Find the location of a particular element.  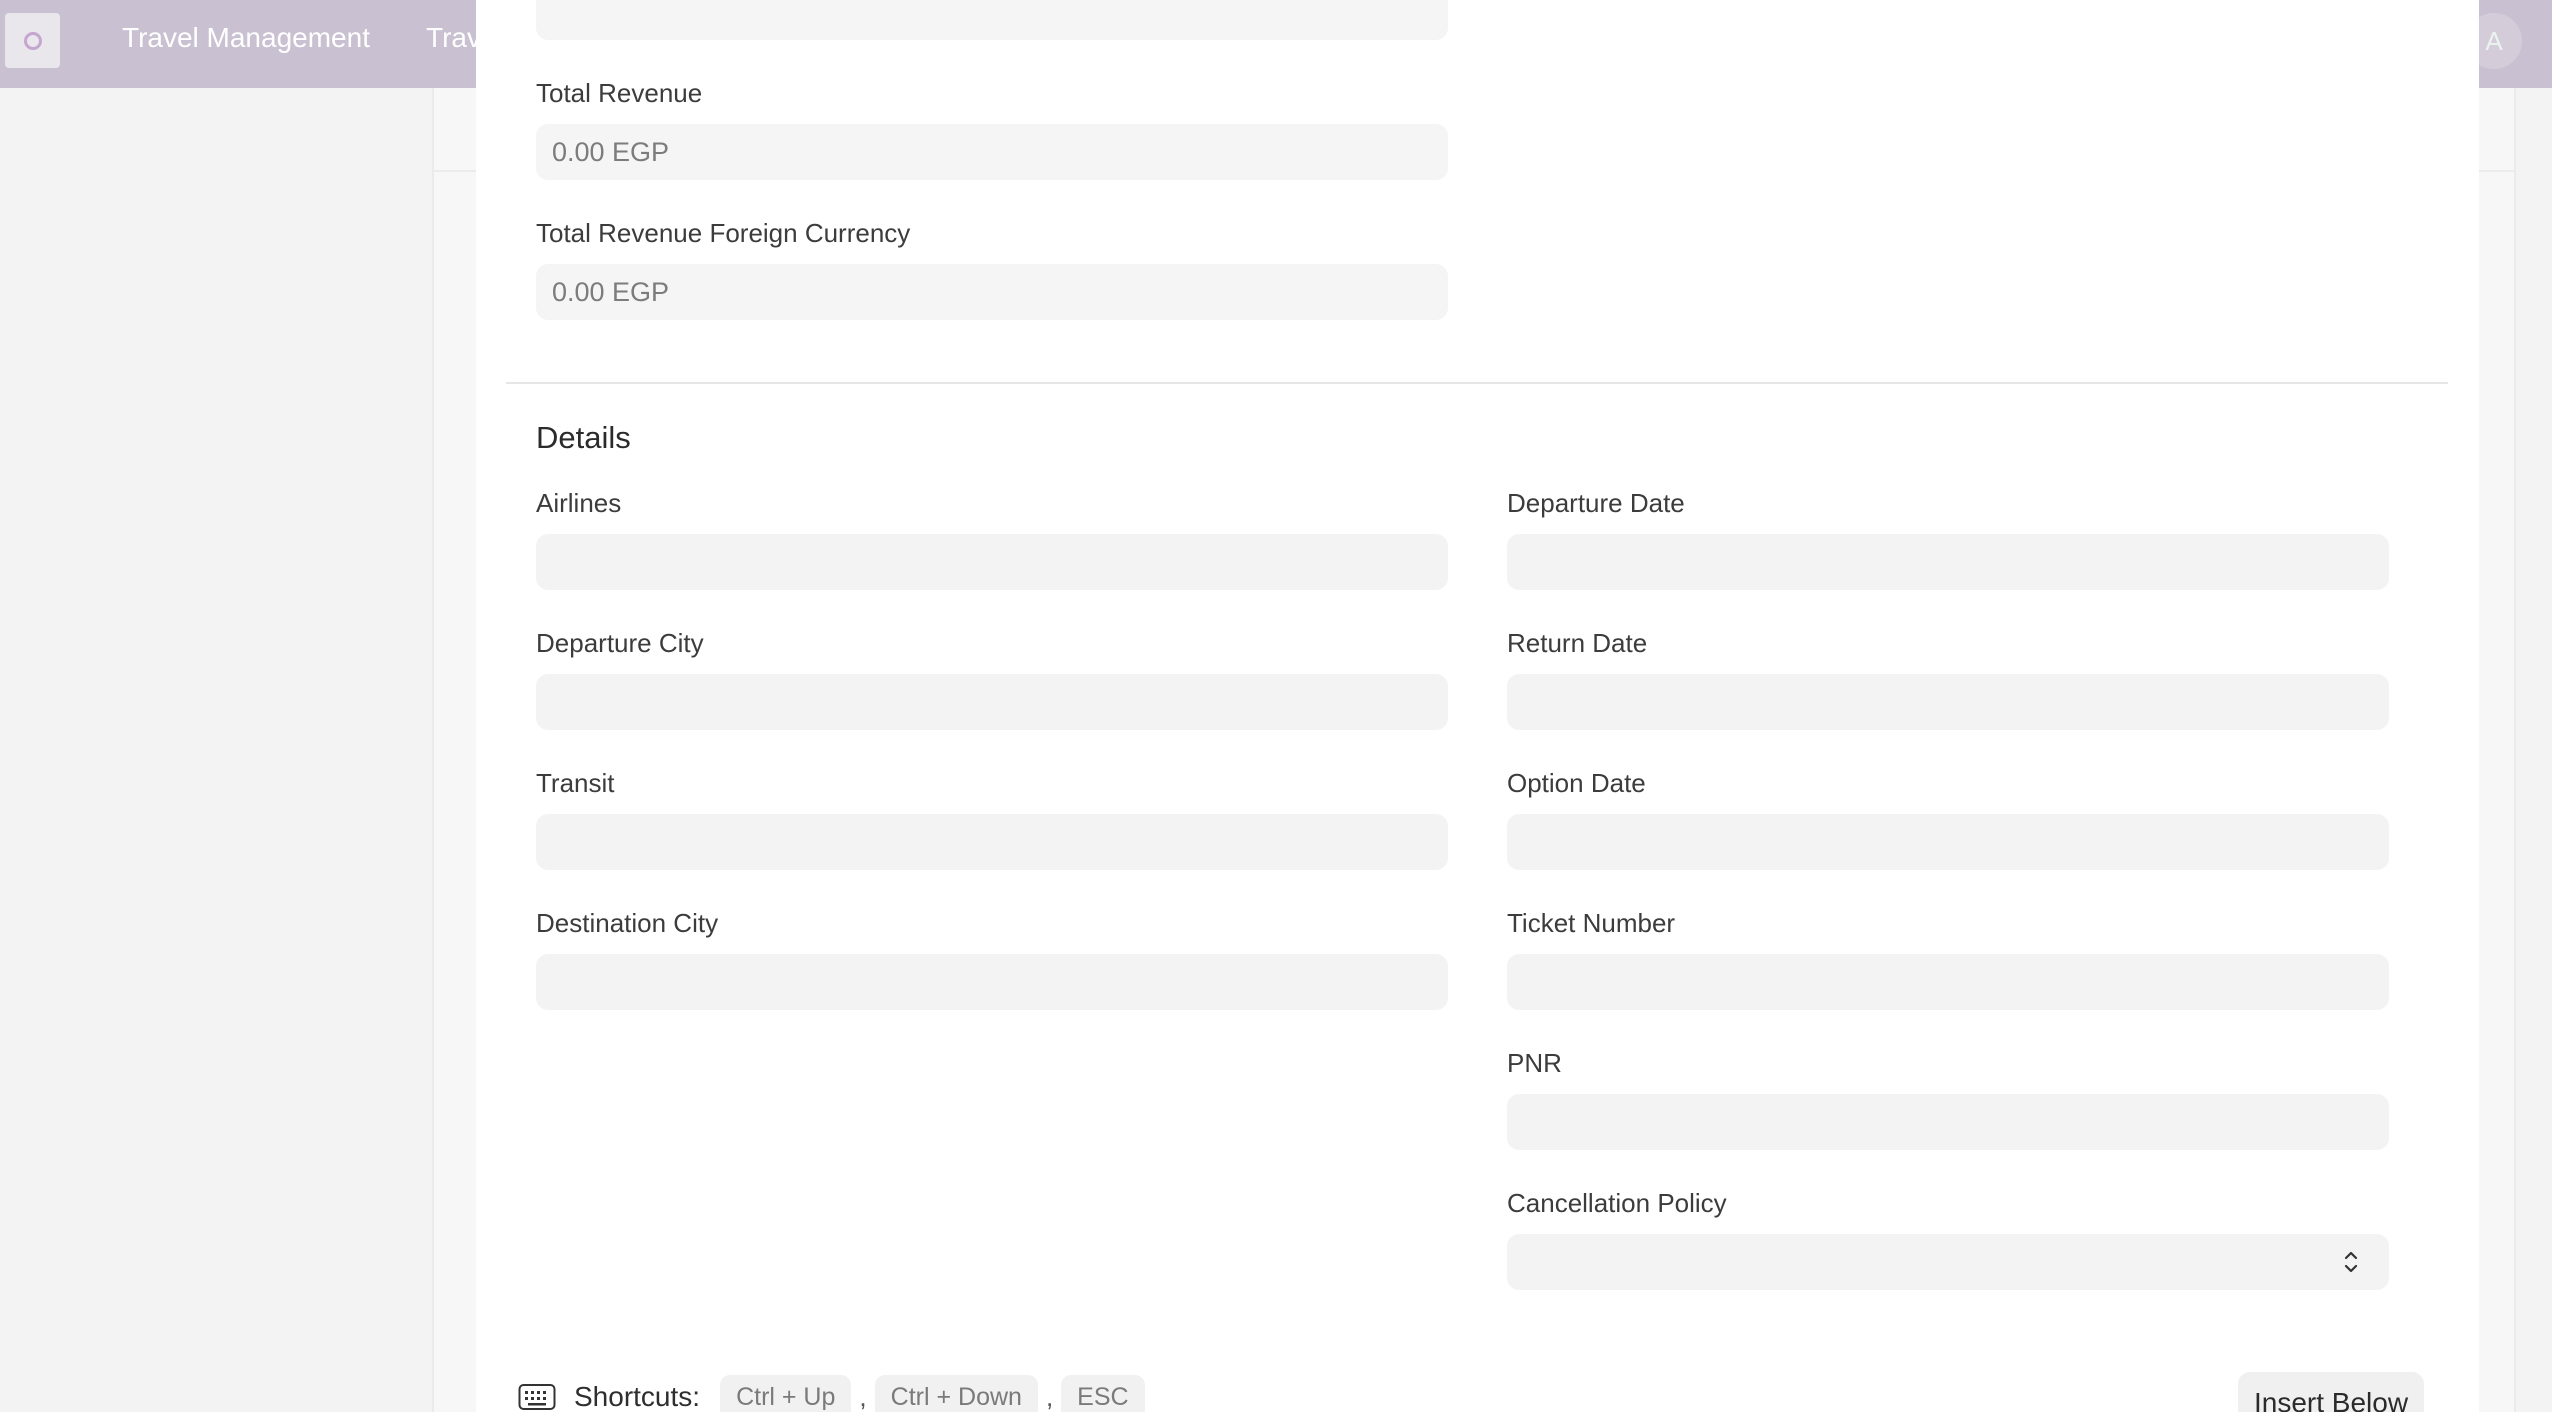

airlines-label: Airlines is located at coordinates (579, 503).